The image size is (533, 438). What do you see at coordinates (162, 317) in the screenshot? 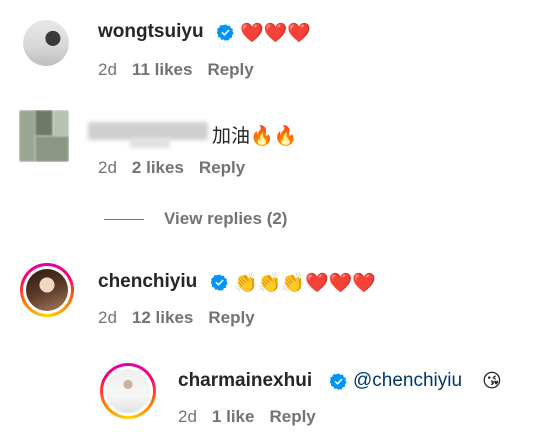
I see `likes-count: 12 likes` at bounding box center [162, 317].